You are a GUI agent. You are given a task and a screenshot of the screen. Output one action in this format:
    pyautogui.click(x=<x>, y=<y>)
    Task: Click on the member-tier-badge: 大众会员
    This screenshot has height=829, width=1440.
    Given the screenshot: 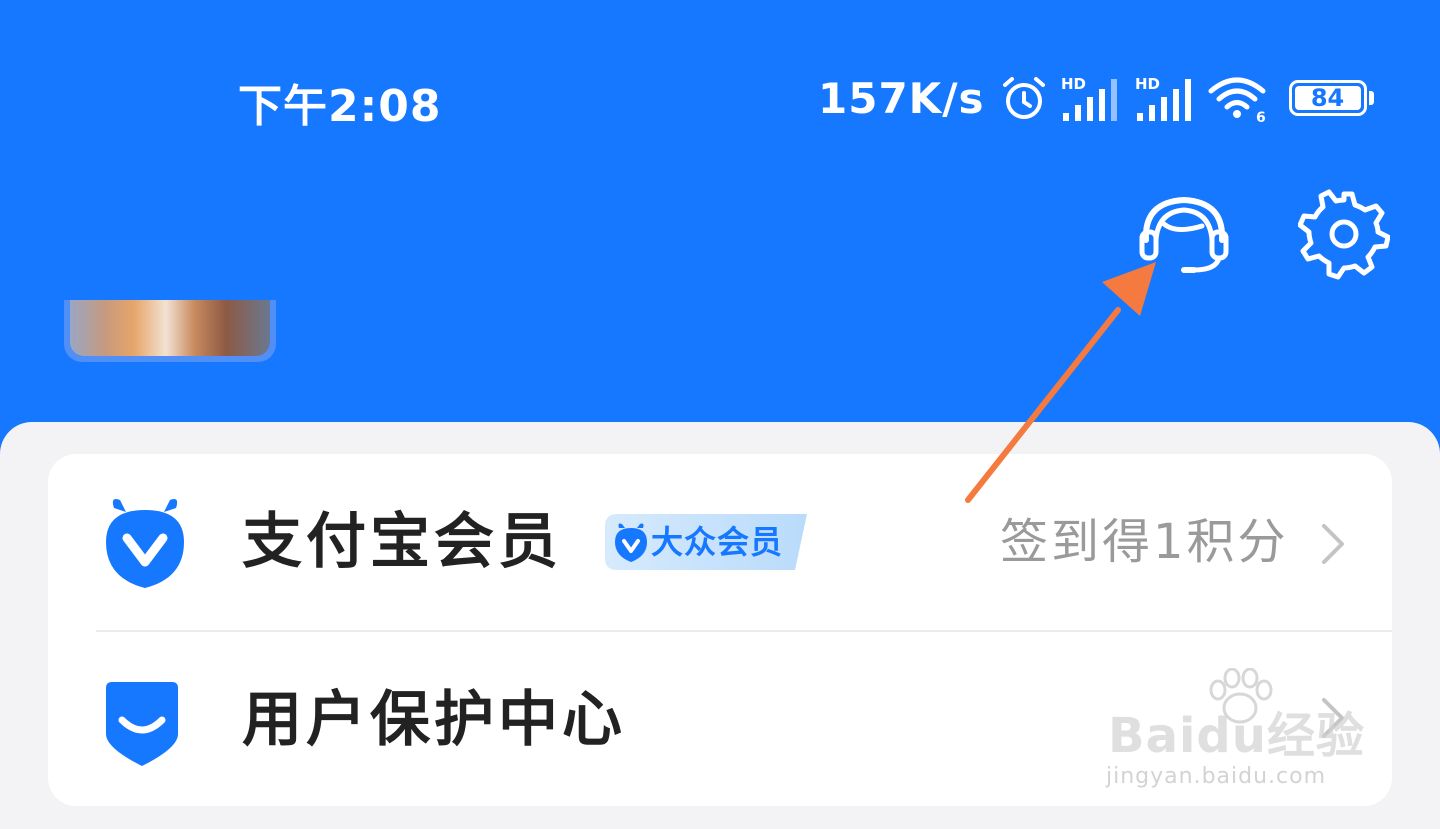 What is the action you would take?
    pyautogui.click(x=706, y=542)
    